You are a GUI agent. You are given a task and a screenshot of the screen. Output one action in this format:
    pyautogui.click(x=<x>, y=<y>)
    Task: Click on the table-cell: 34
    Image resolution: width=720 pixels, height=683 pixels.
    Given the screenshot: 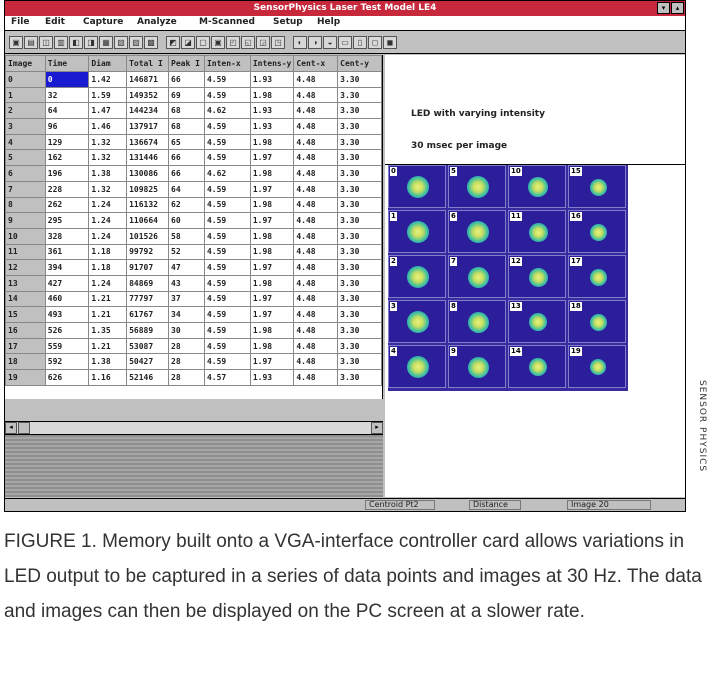 What is the action you would take?
    pyautogui.click(x=186, y=314)
    